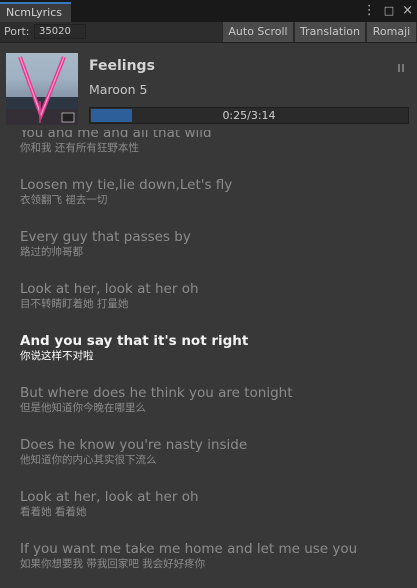  I want to click on album-cover, so click(42, 89).